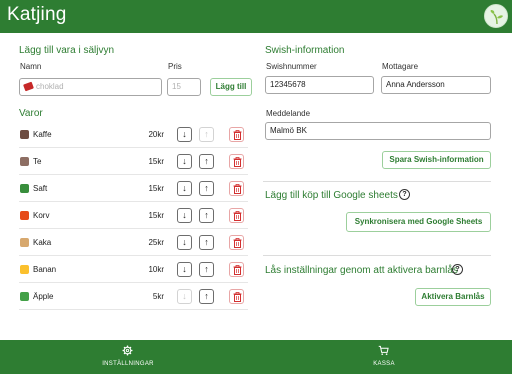  What do you see at coordinates (156, 242) in the screenshot?
I see `item-price: 25kr` at bounding box center [156, 242].